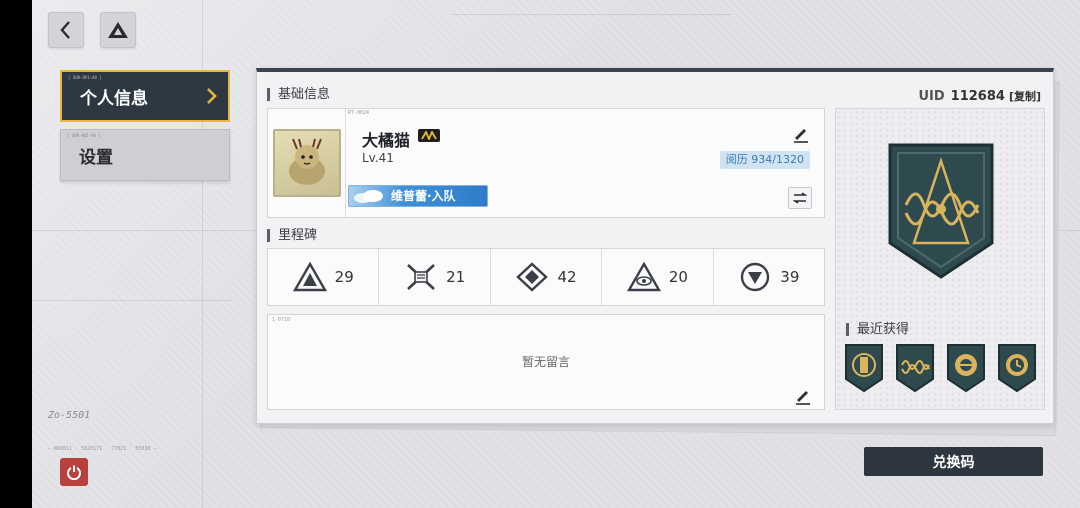 The height and width of the screenshot is (508, 1080). I want to click on player-level: Lv.41, so click(378, 158).